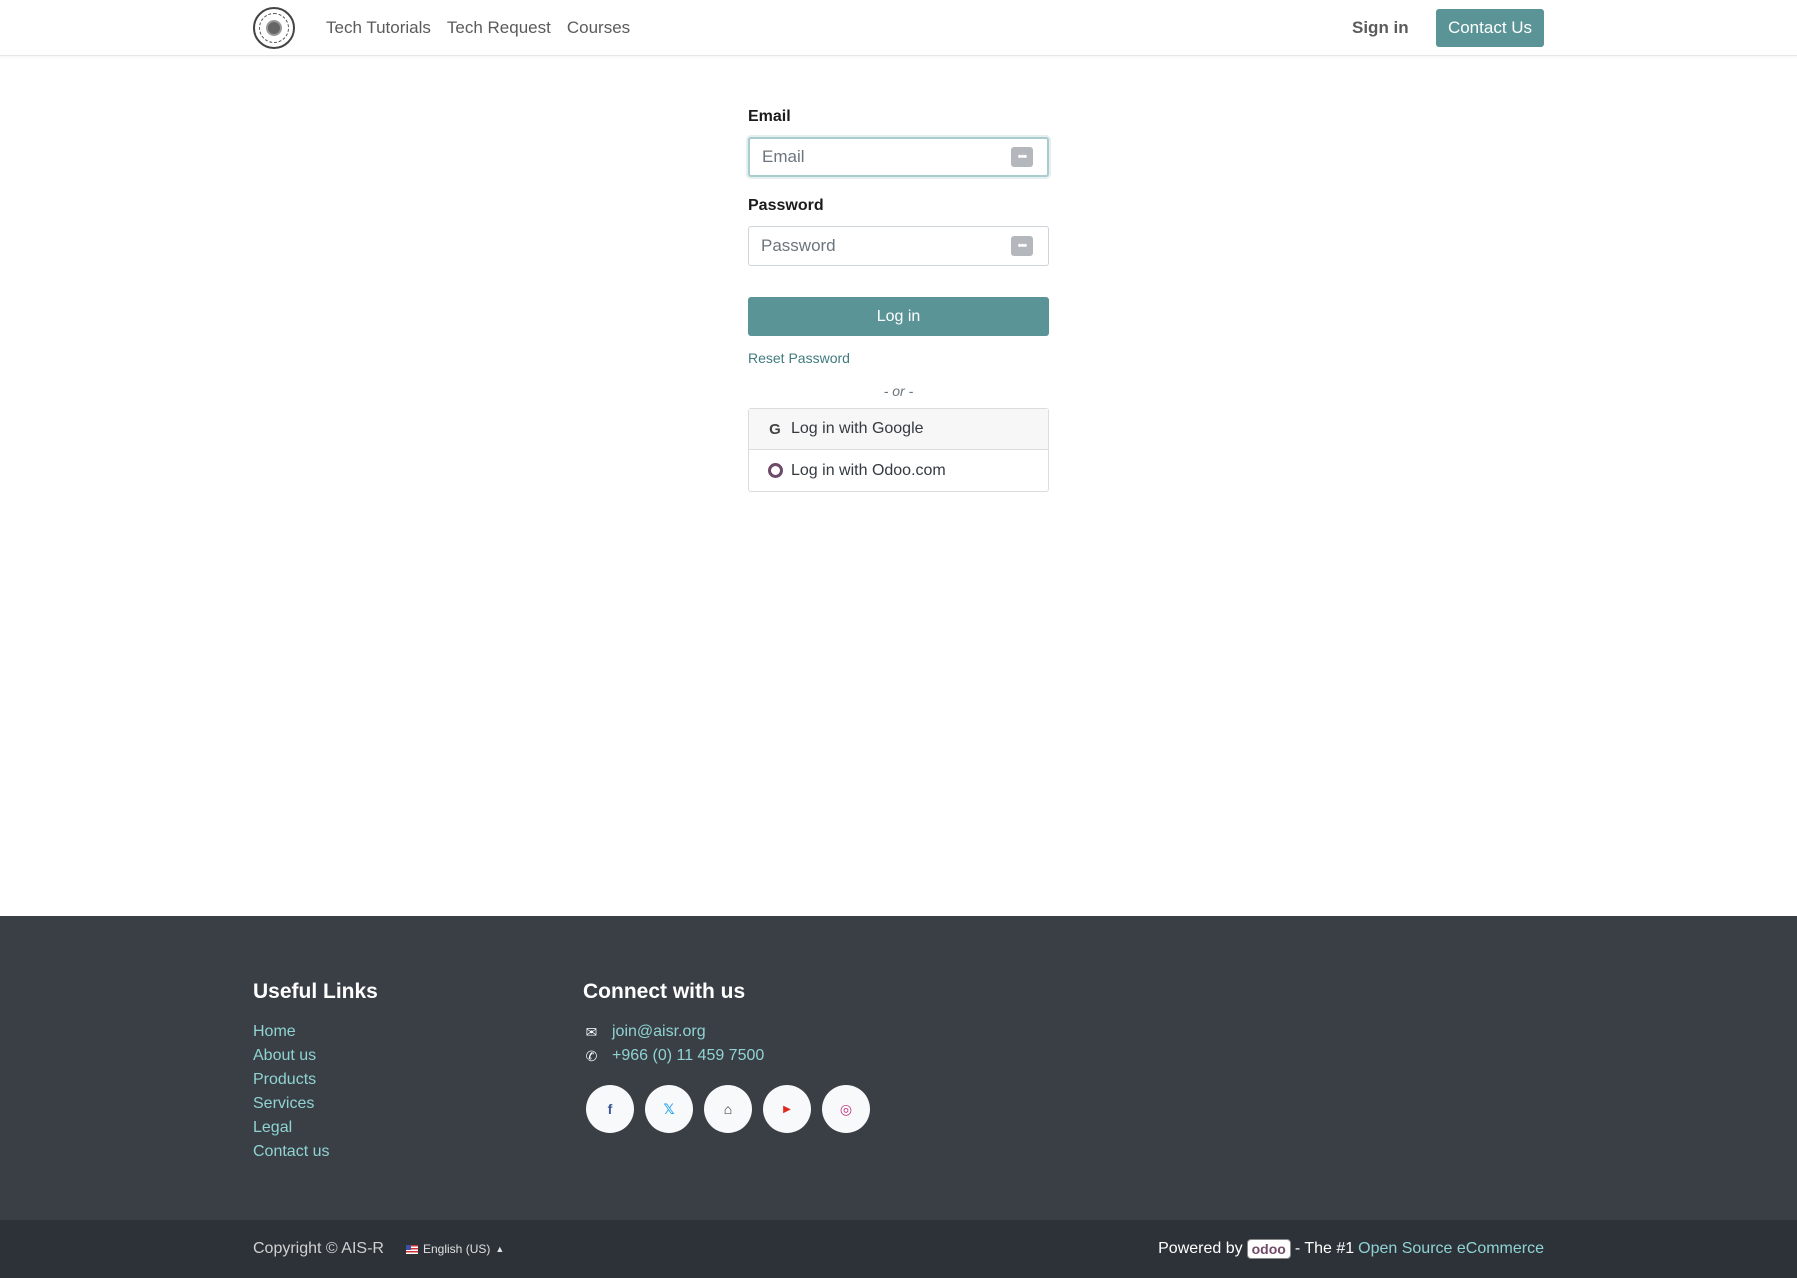  I want to click on youtube-icon: ▶, so click(787, 1109).